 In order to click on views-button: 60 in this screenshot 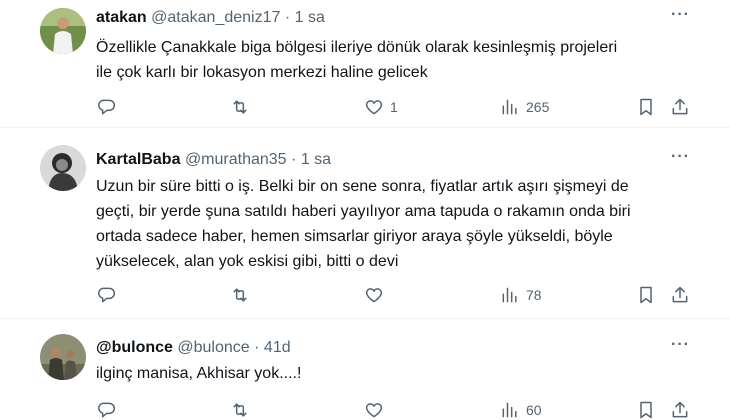, I will do `click(521, 409)`.